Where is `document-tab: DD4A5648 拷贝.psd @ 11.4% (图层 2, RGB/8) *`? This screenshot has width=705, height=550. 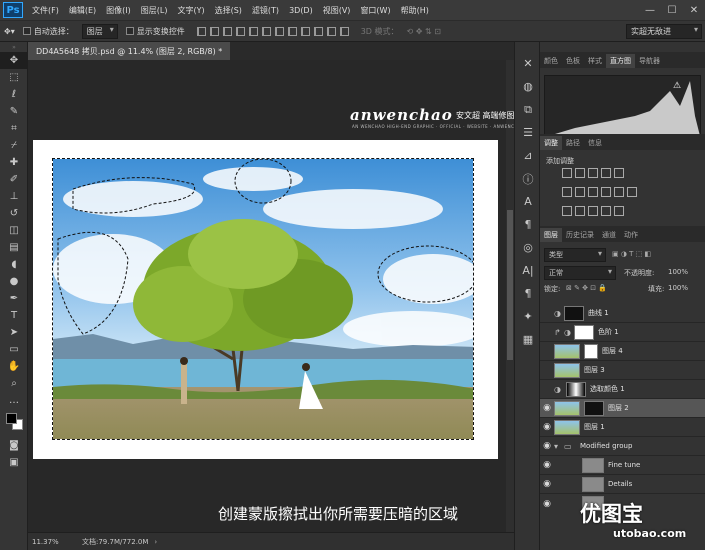
document-tab: DD4A5648 拷贝.psd @ 11.4% (图层 2, RGB/8) * is located at coordinates (129, 51).